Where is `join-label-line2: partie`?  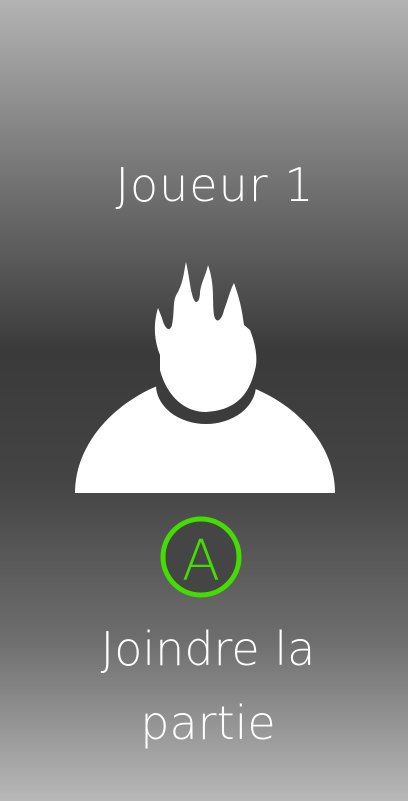
join-label-line2: partie is located at coordinates (208, 723).